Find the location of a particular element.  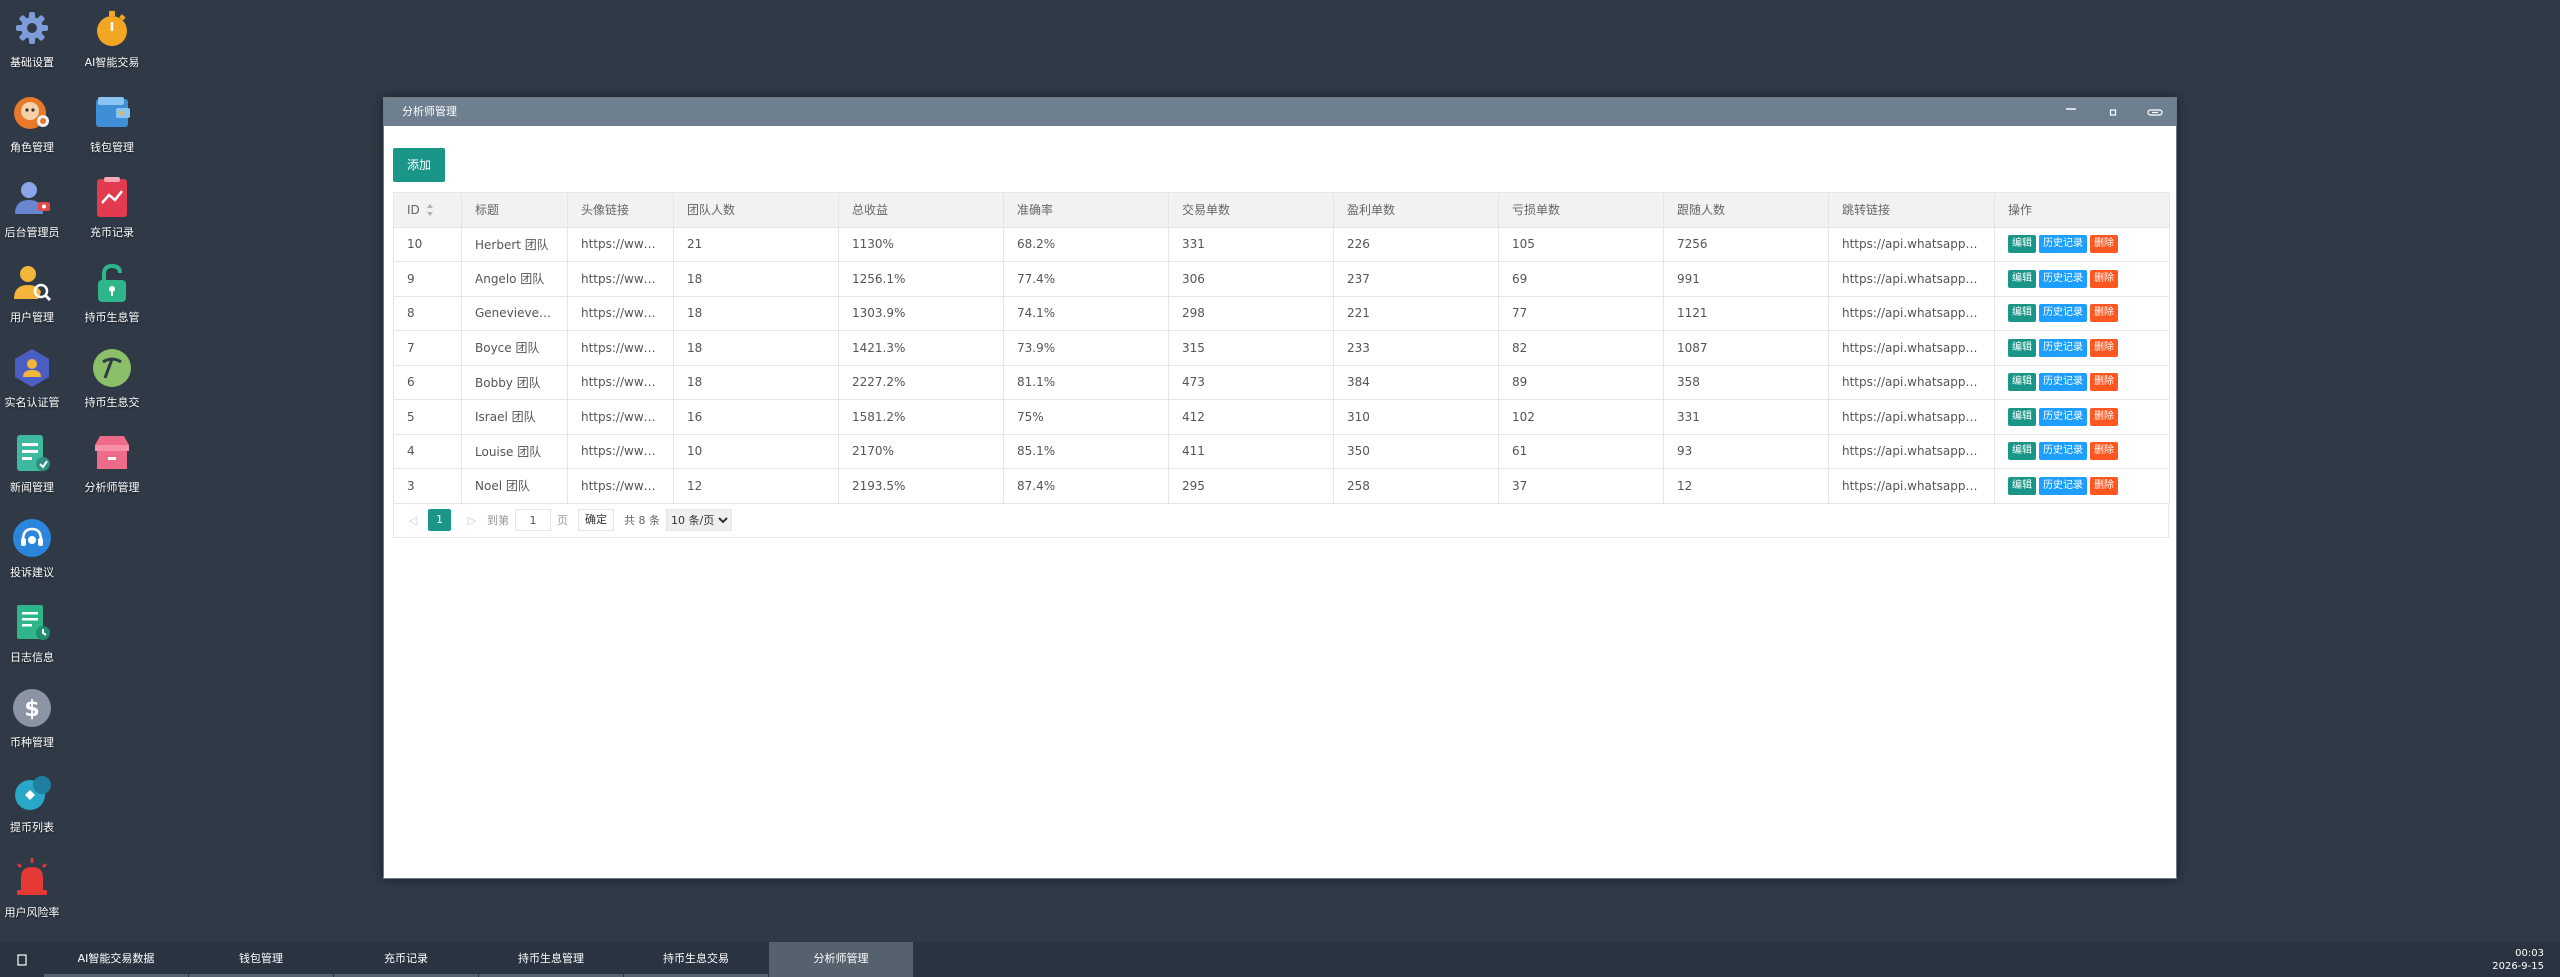

minimize-button is located at coordinates (2071, 112).